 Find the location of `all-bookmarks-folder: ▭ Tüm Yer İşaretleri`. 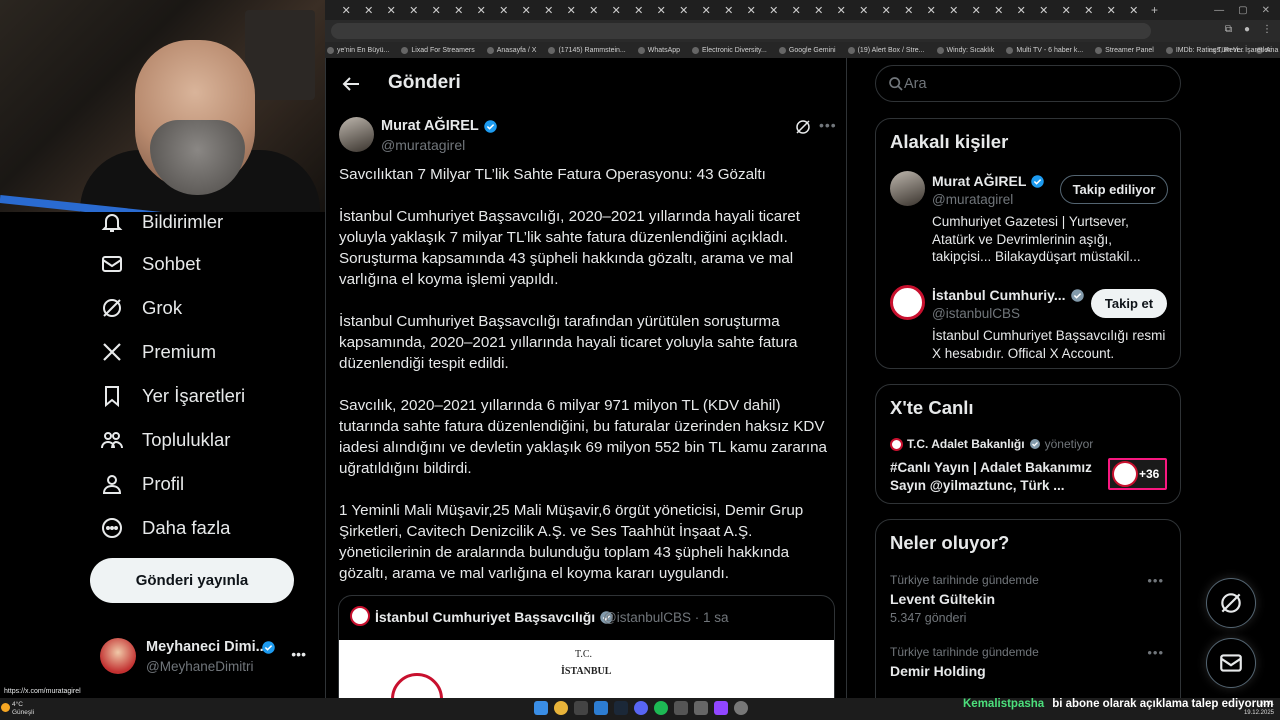

all-bookmarks-folder: ▭ Tüm Yer İşaretleri is located at coordinates (1240, 50).